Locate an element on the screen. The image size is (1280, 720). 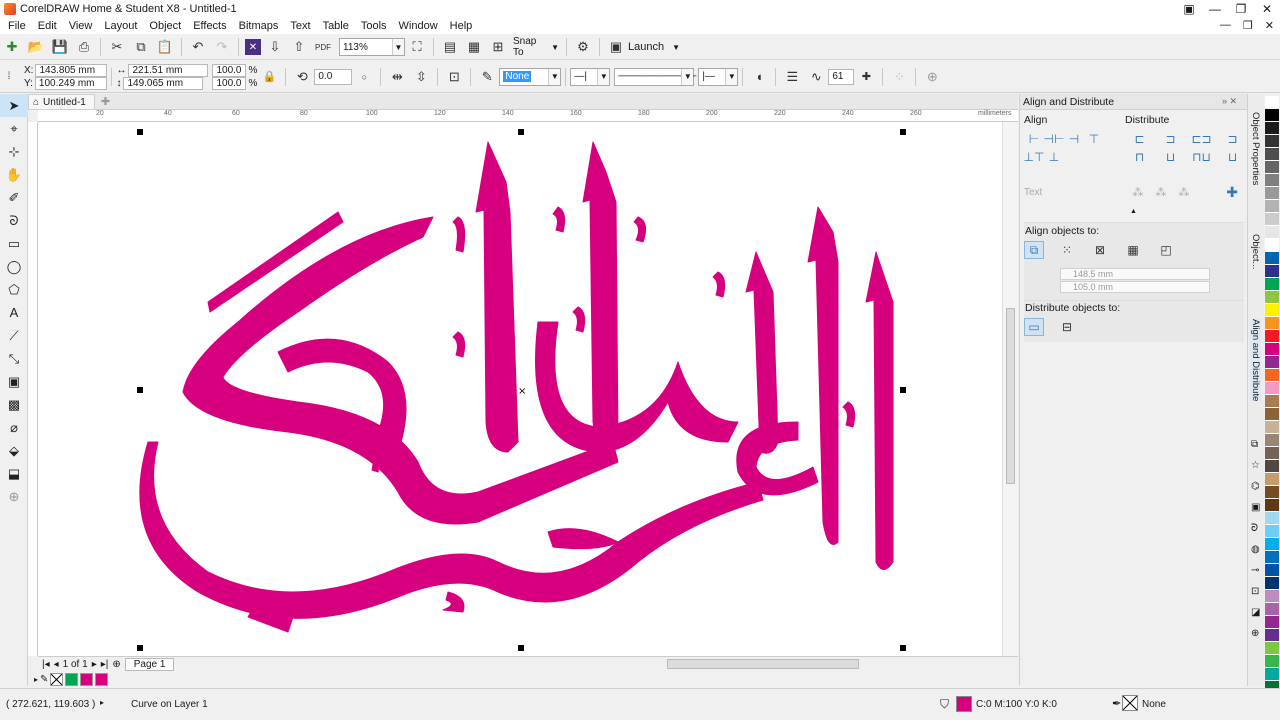
distribute-left-icon: ⊏ is located at coordinates (1139, 139).